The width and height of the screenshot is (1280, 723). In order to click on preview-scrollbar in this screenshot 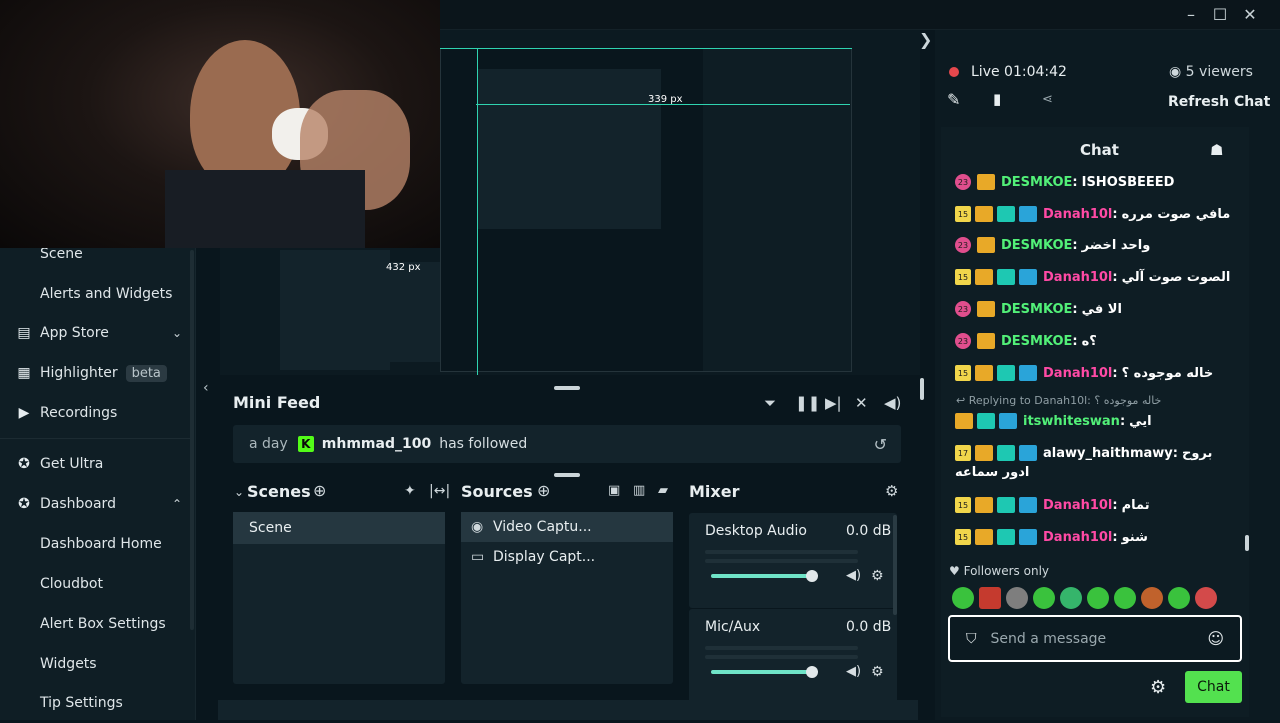, I will do `click(922, 389)`.